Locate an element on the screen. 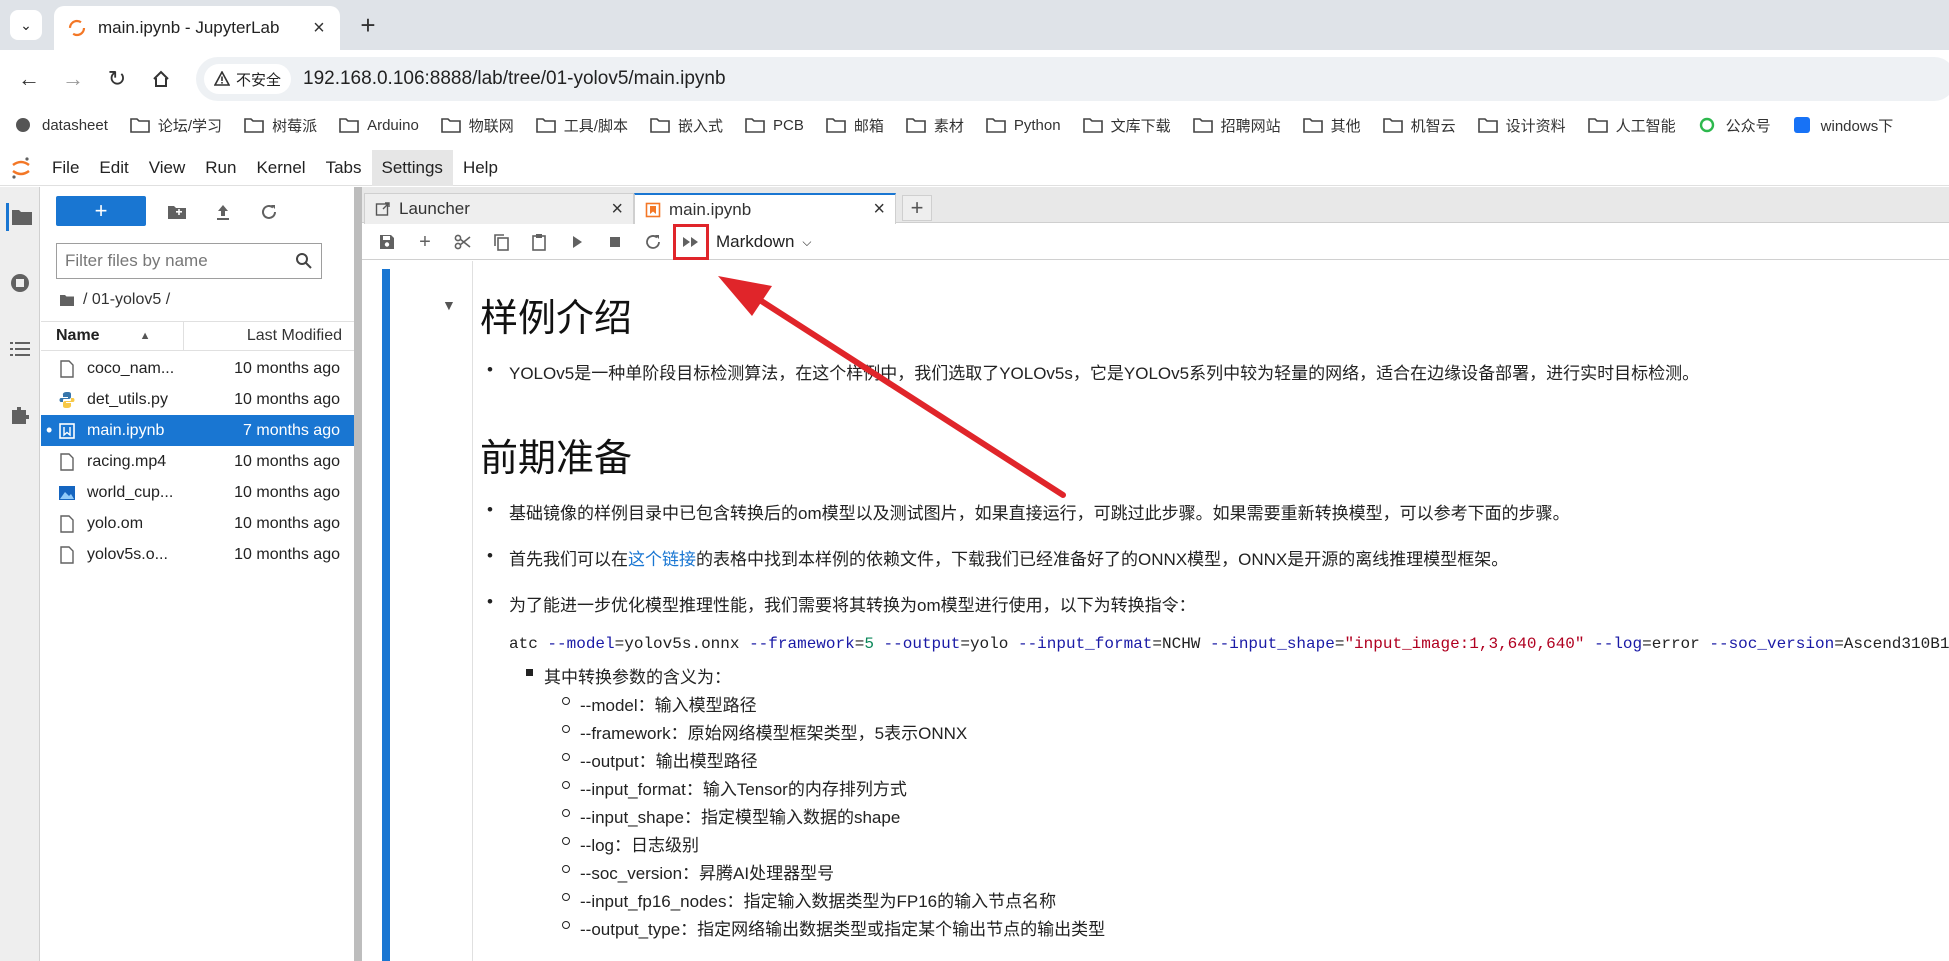 The image size is (1949, 961). bookmark-folder: 人工智能 is located at coordinates (1631, 125).